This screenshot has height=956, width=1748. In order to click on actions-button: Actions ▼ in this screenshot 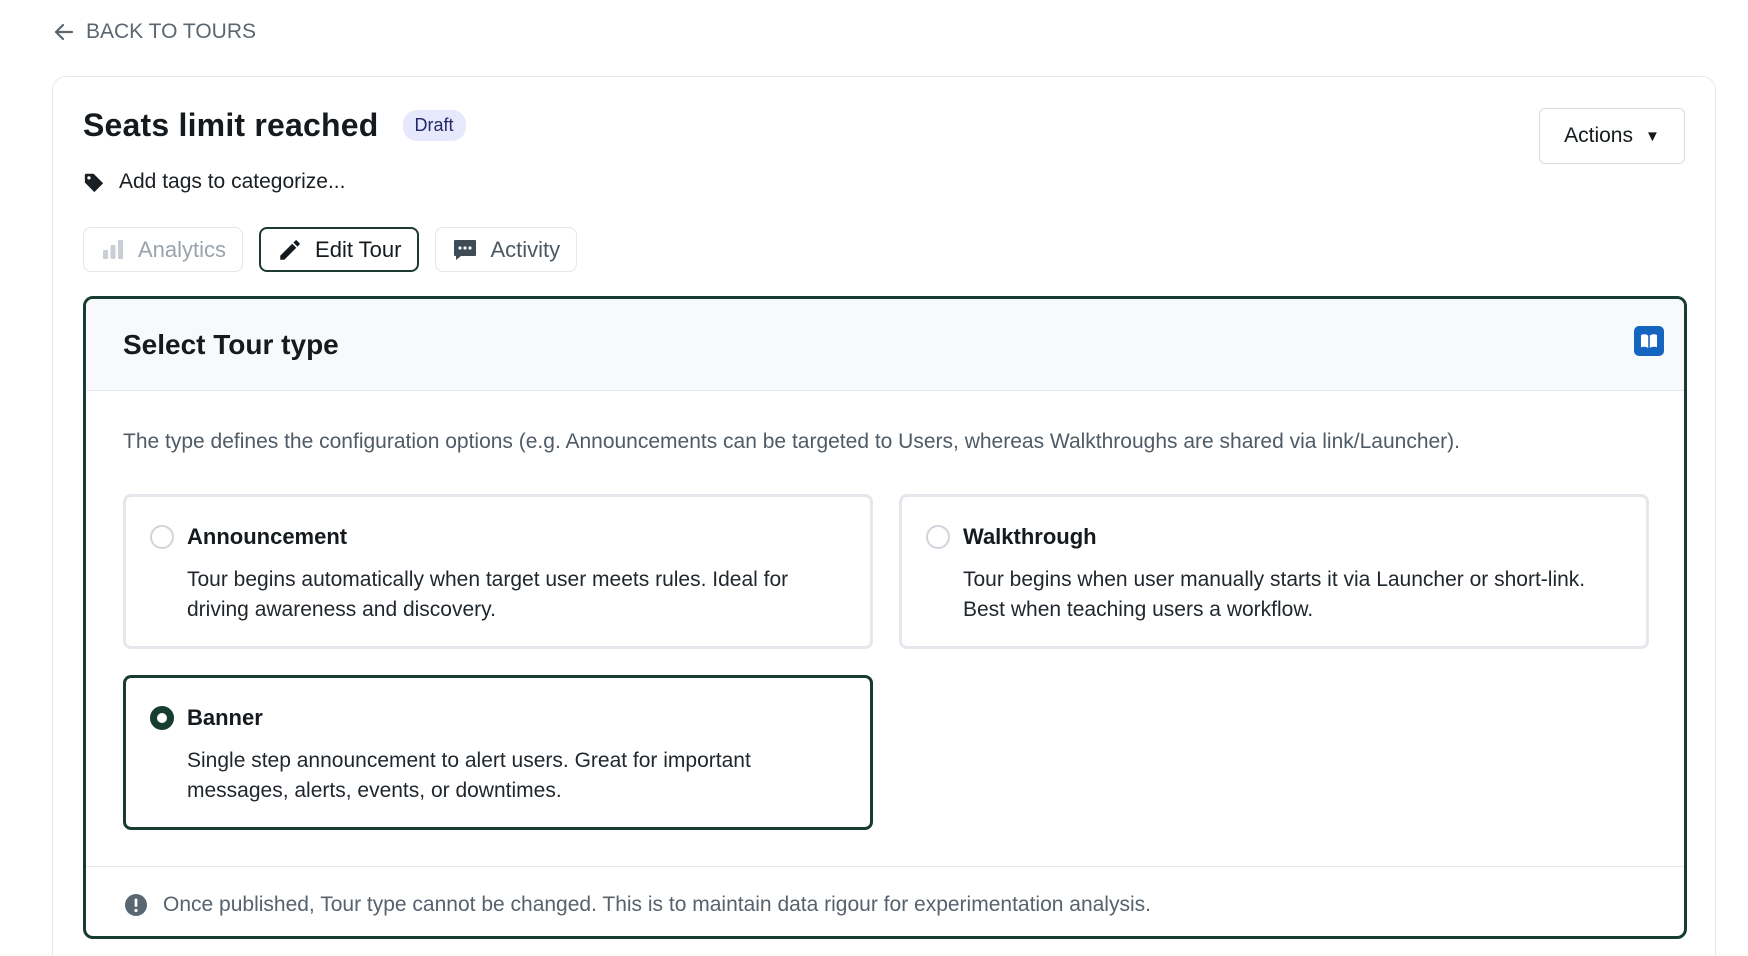, I will do `click(1612, 136)`.